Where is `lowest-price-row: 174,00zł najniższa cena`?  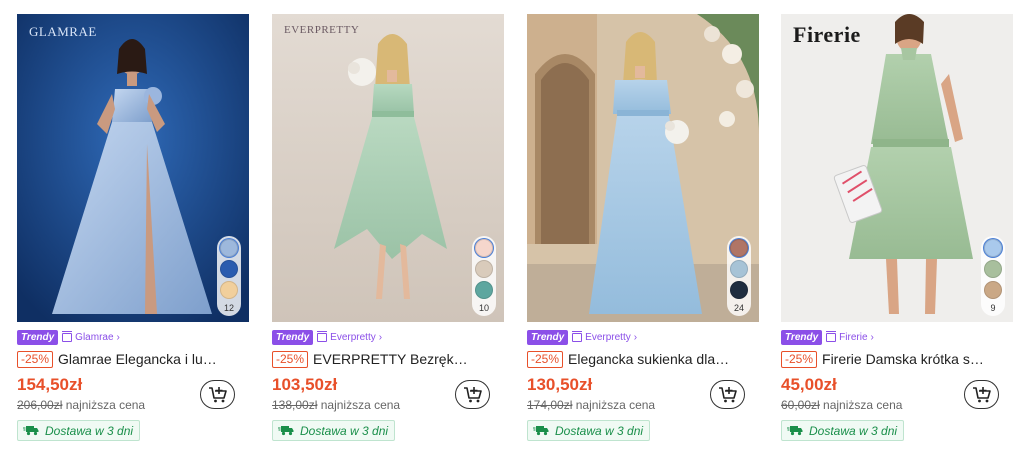
lowest-price-row: 174,00zł najniższa cena is located at coordinates (591, 405).